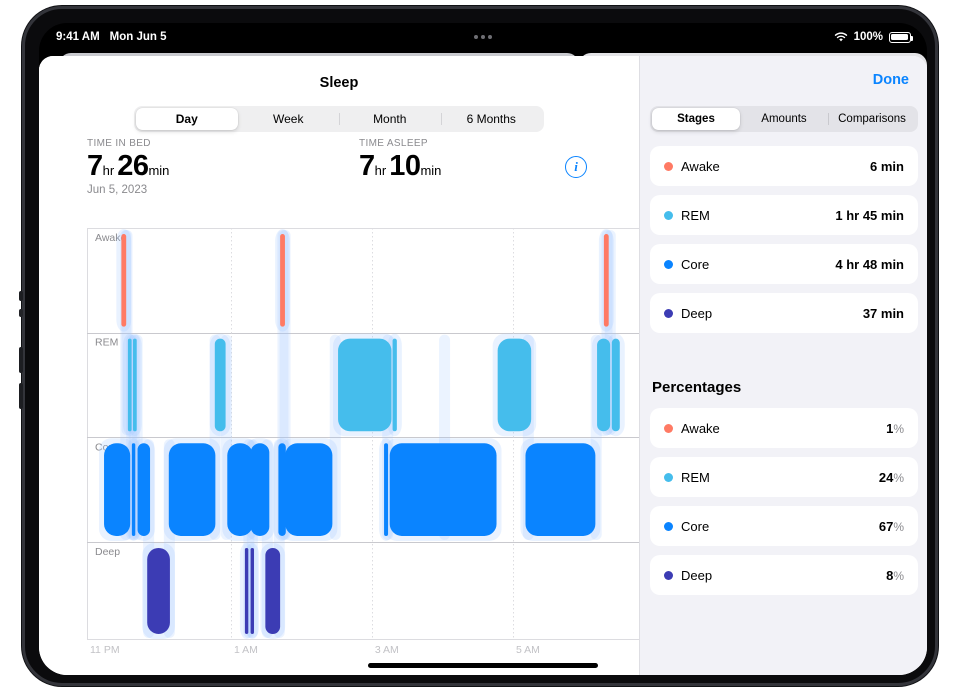  I want to click on time-in-bed-hours: 7, so click(95, 166).